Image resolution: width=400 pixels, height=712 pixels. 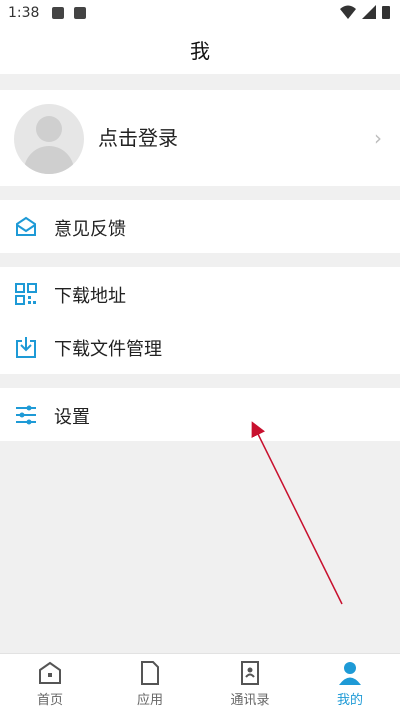 I want to click on contacts-icon, so click(x=250, y=673).